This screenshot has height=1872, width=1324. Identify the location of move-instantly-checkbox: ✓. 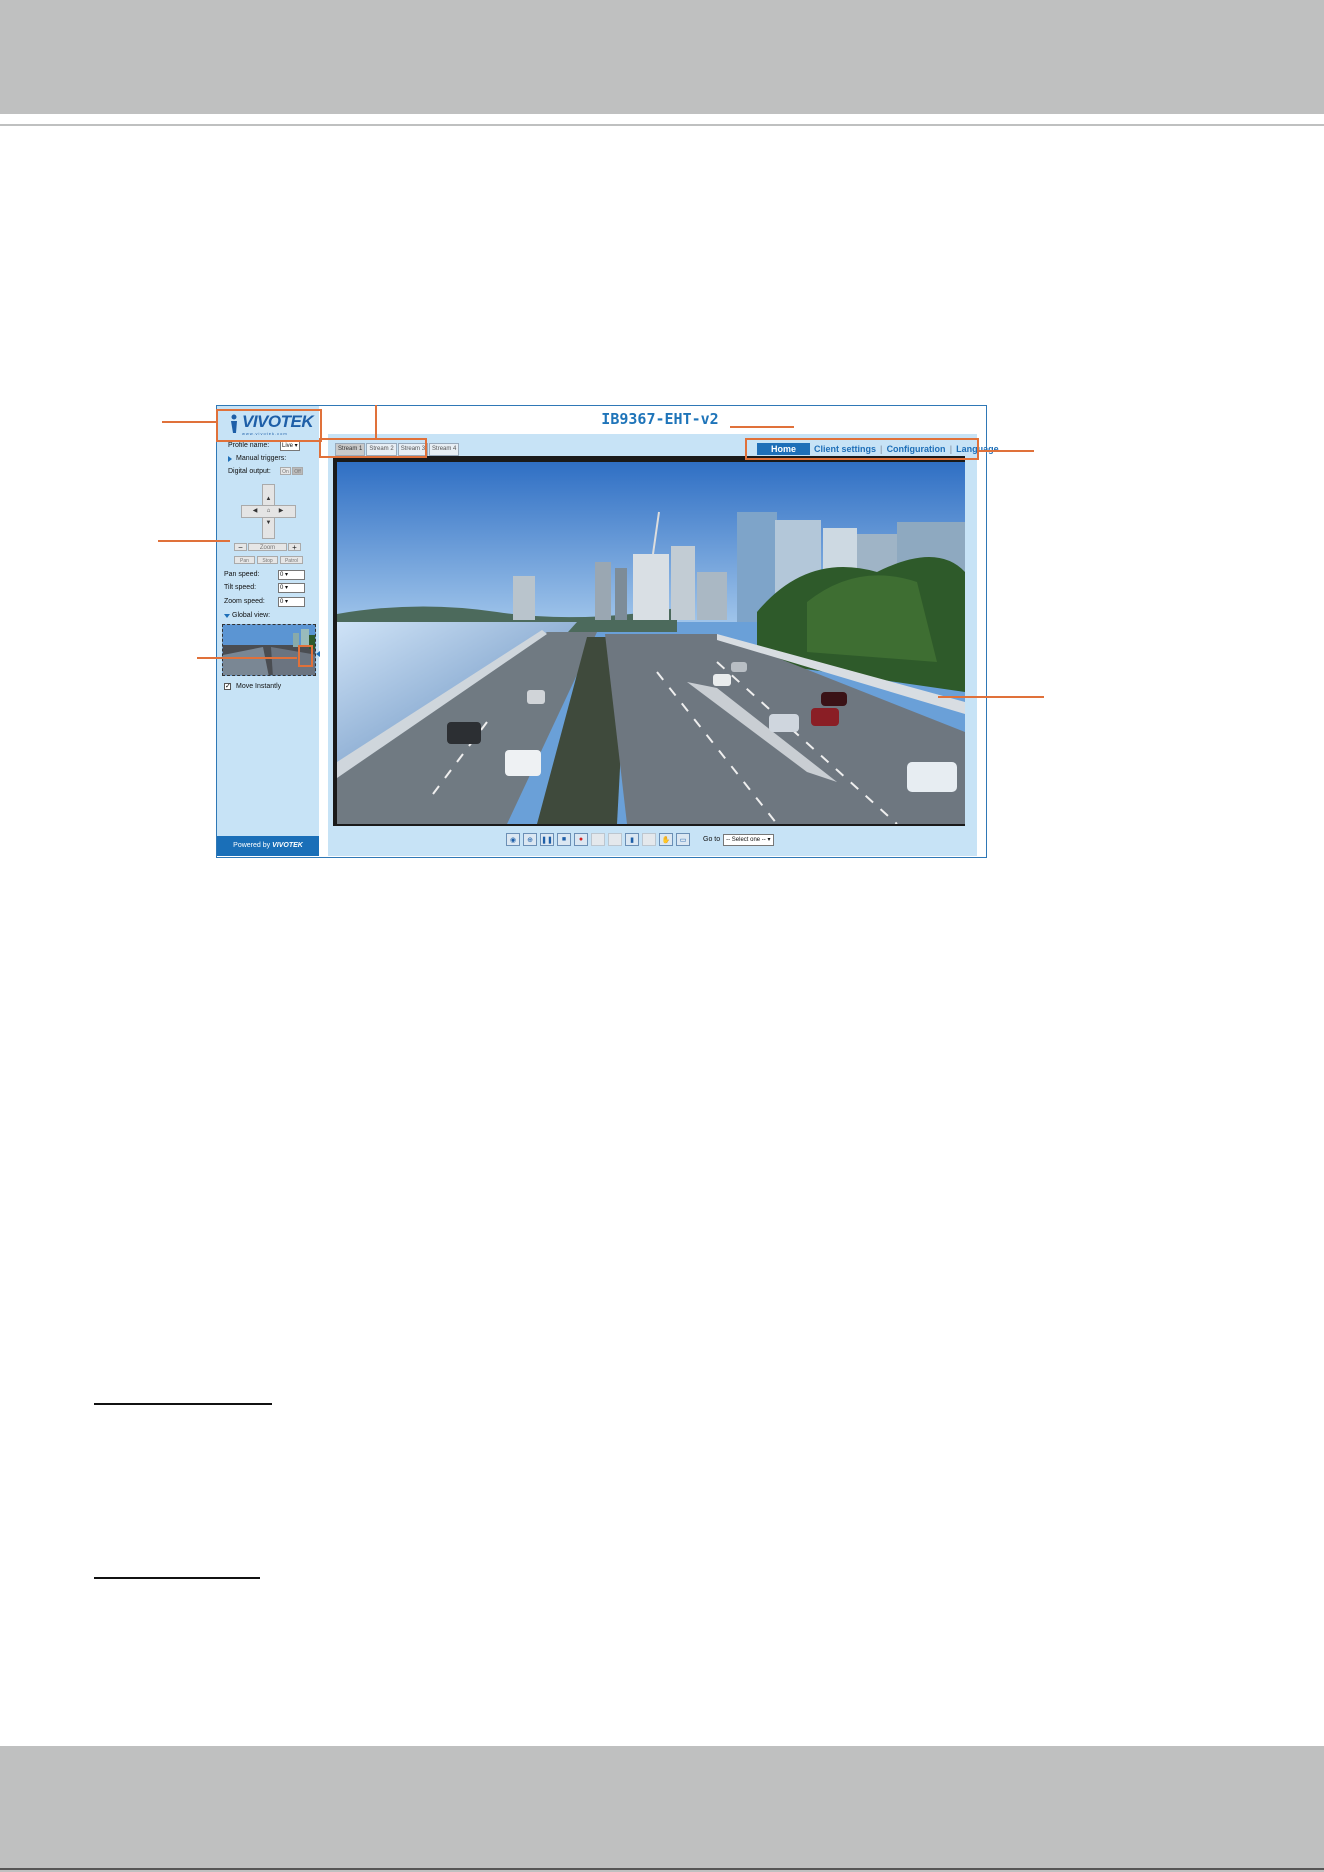
(227, 686).